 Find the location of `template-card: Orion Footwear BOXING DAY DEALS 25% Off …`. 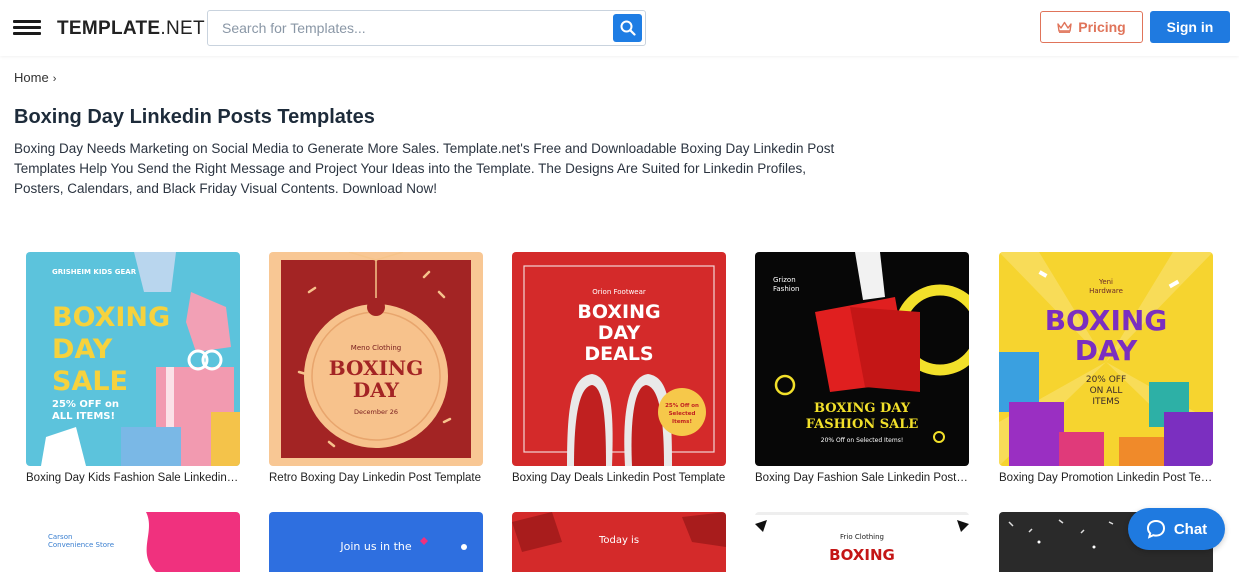

template-card: Orion Footwear BOXING DAY DEALS 25% Off … is located at coordinates (619, 368).